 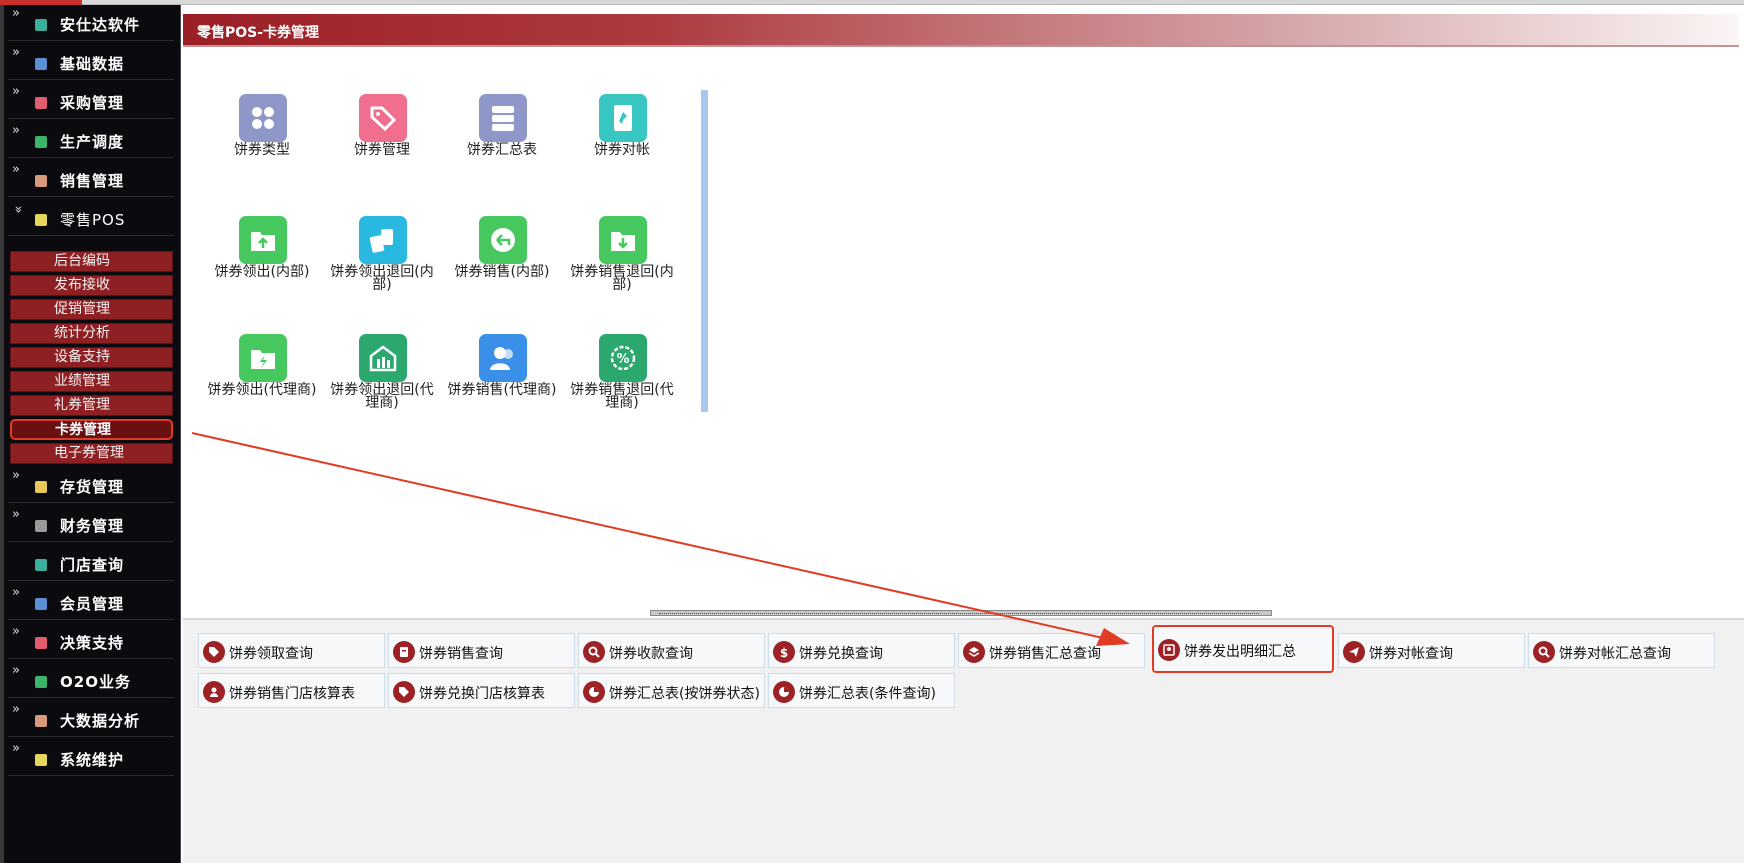 I want to click on query-button-summary-by-condition: 饼券汇总表(条件查询), so click(x=861, y=690).